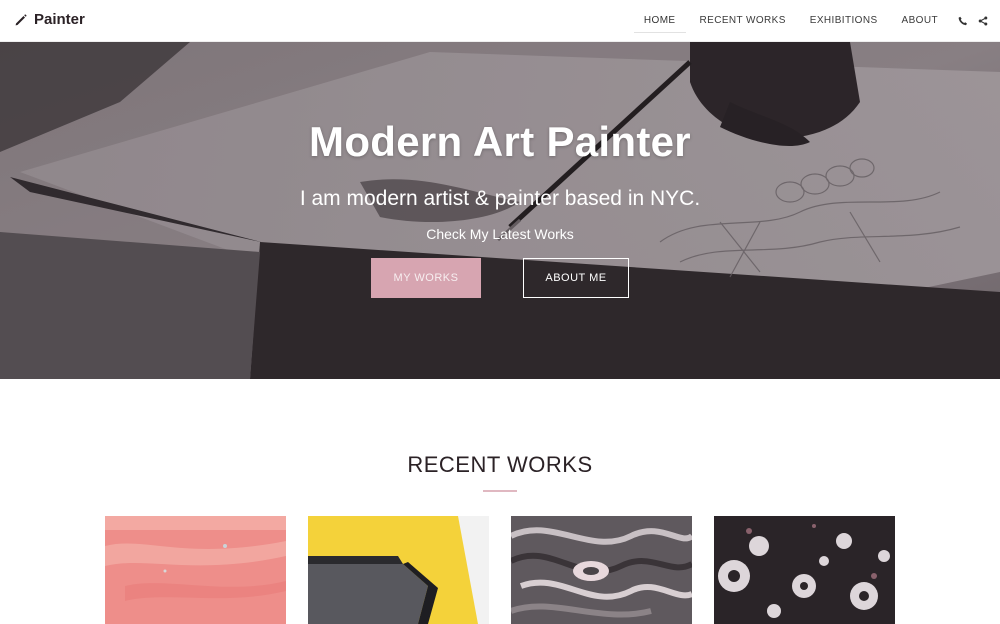 The image size is (1000, 624). I want to click on phone-icon, so click(963, 21).